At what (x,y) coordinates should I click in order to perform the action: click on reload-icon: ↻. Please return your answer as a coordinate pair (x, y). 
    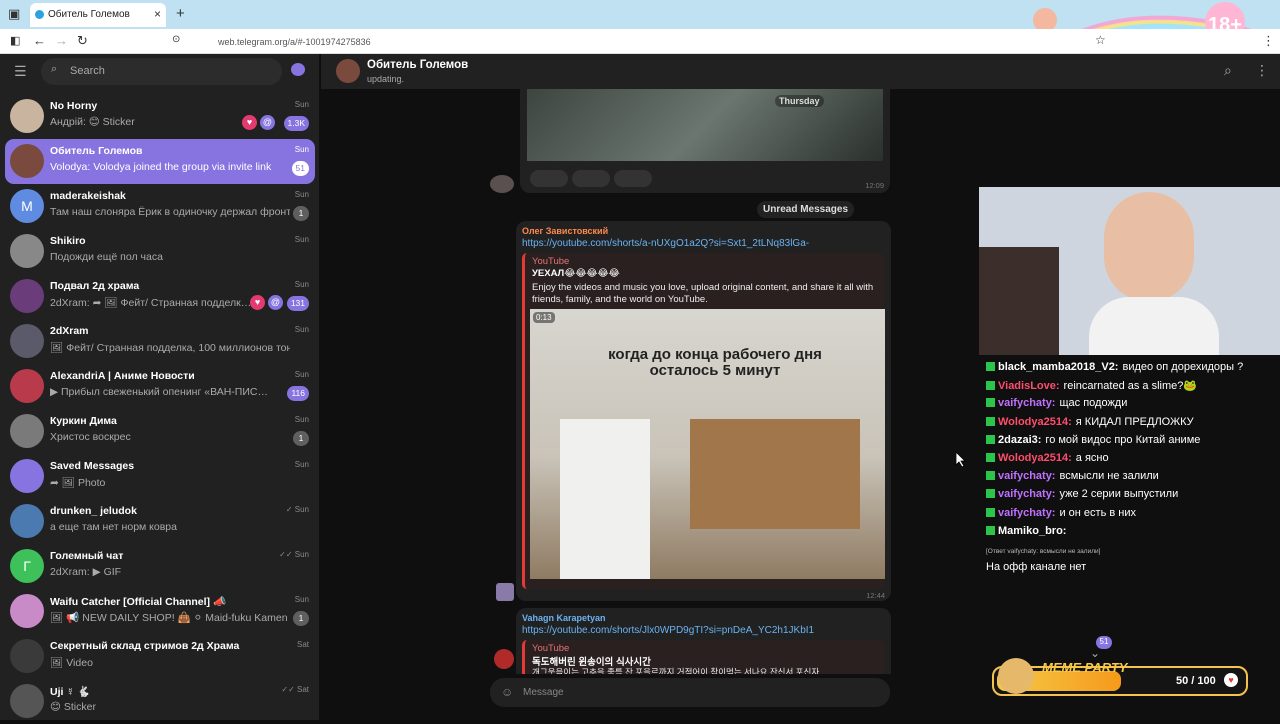
    Looking at the image, I should click on (82, 41).